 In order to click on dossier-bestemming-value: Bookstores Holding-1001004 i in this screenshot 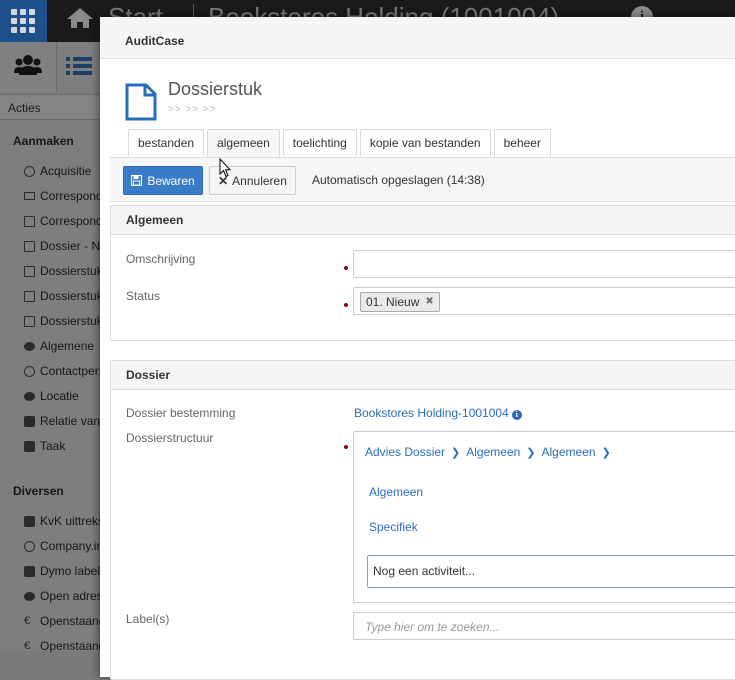, I will do `click(438, 413)`.